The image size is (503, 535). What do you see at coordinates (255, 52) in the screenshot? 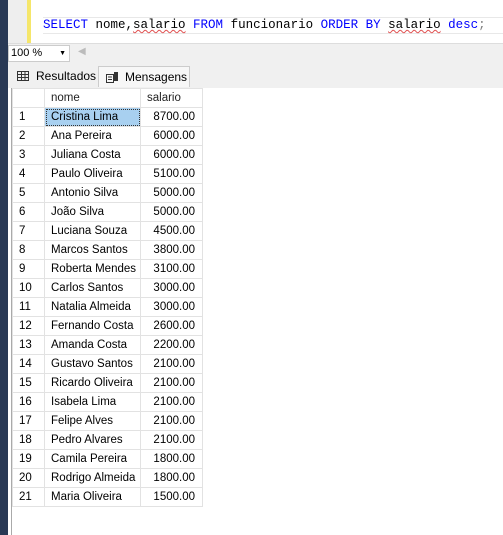
I see `zoom-bar: 100 % ▼ ◀` at bounding box center [255, 52].